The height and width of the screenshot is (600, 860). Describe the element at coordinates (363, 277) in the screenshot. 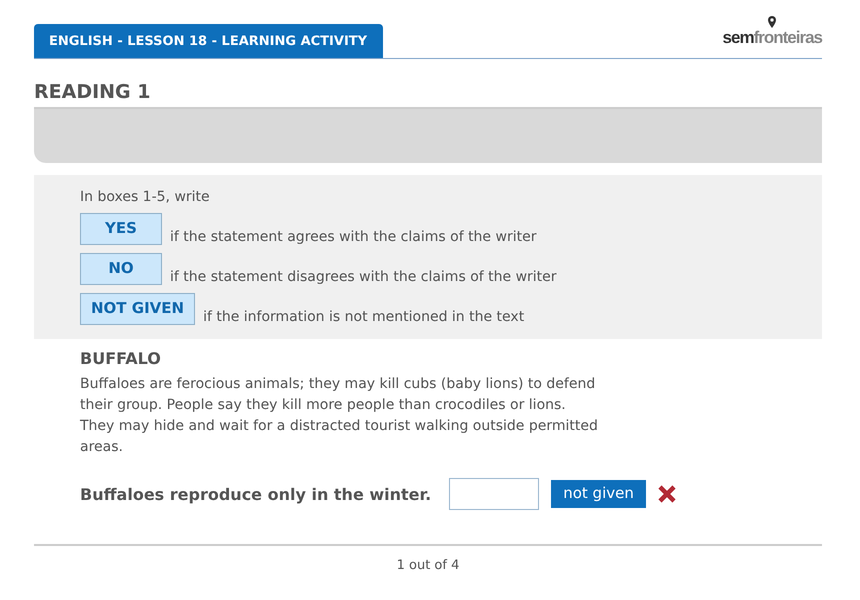

I see `answer-meaning: if the statement disagrees with the claims of the writer` at that location.